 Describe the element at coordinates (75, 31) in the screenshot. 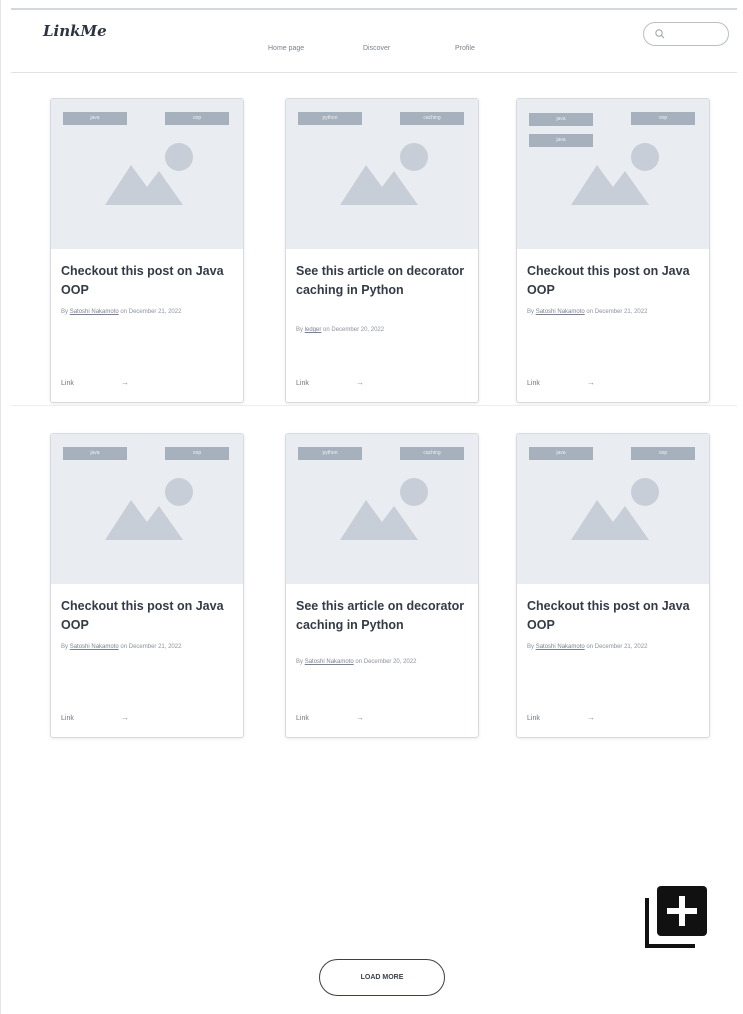

I see `app-logo: LinkMe` at that location.